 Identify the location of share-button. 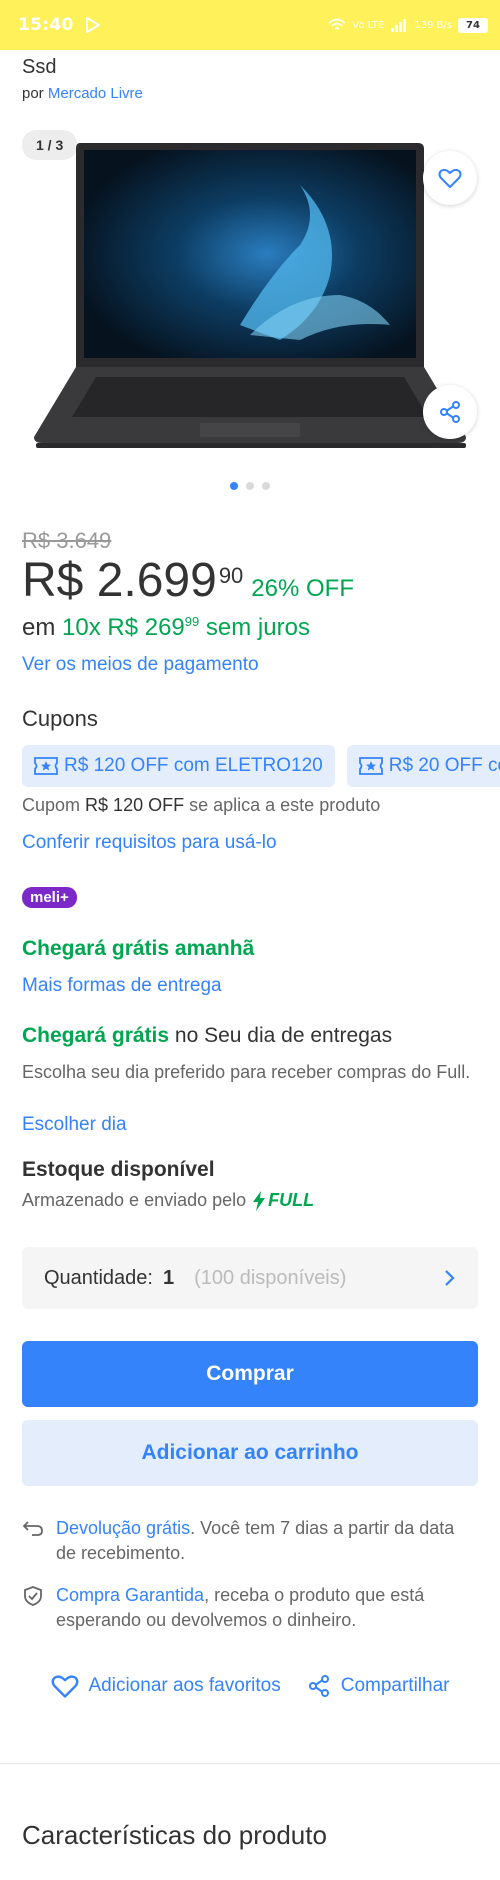
(450, 412).